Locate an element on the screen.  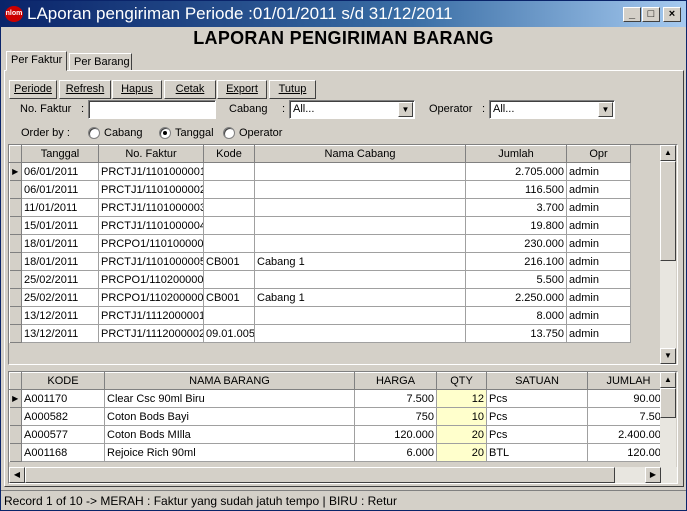
col-opr: Opr is located at coordinates (598, 154).